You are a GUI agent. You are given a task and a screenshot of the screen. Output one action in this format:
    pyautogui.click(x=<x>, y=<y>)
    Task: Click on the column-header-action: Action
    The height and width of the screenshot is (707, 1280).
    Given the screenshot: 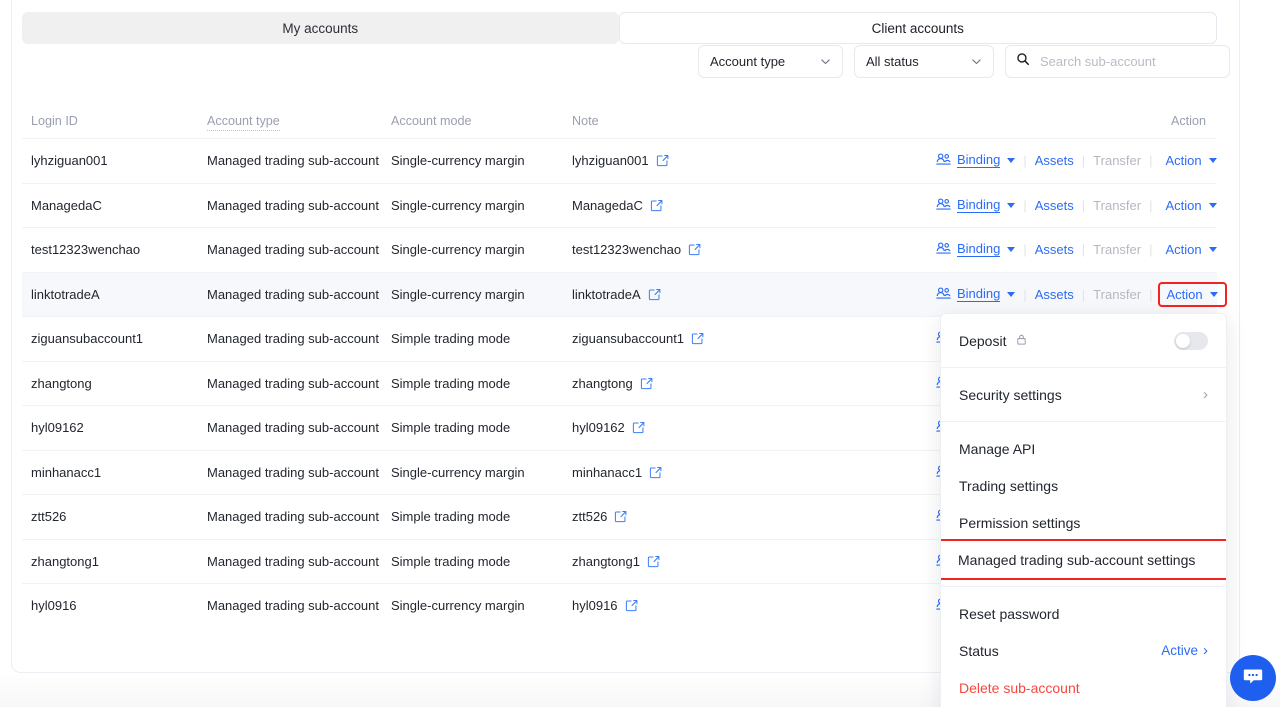 What is the action you would take?
    pyautogui.click(x=1188, y=121)
    